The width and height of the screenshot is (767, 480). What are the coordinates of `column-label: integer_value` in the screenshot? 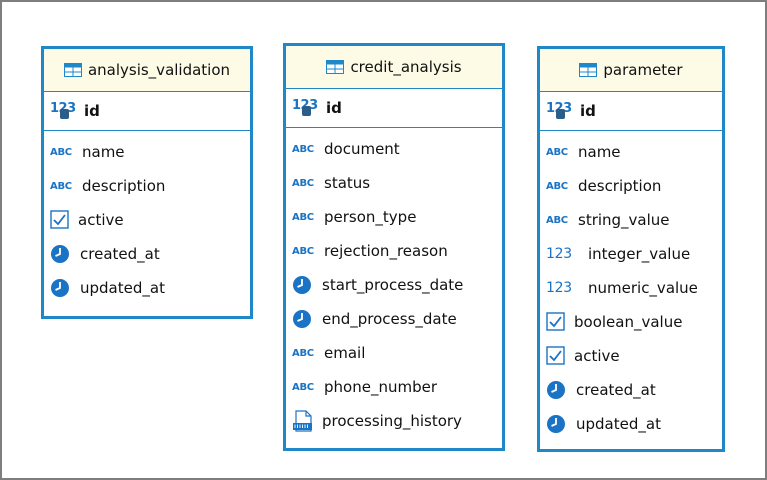 It's located at (639, 254).